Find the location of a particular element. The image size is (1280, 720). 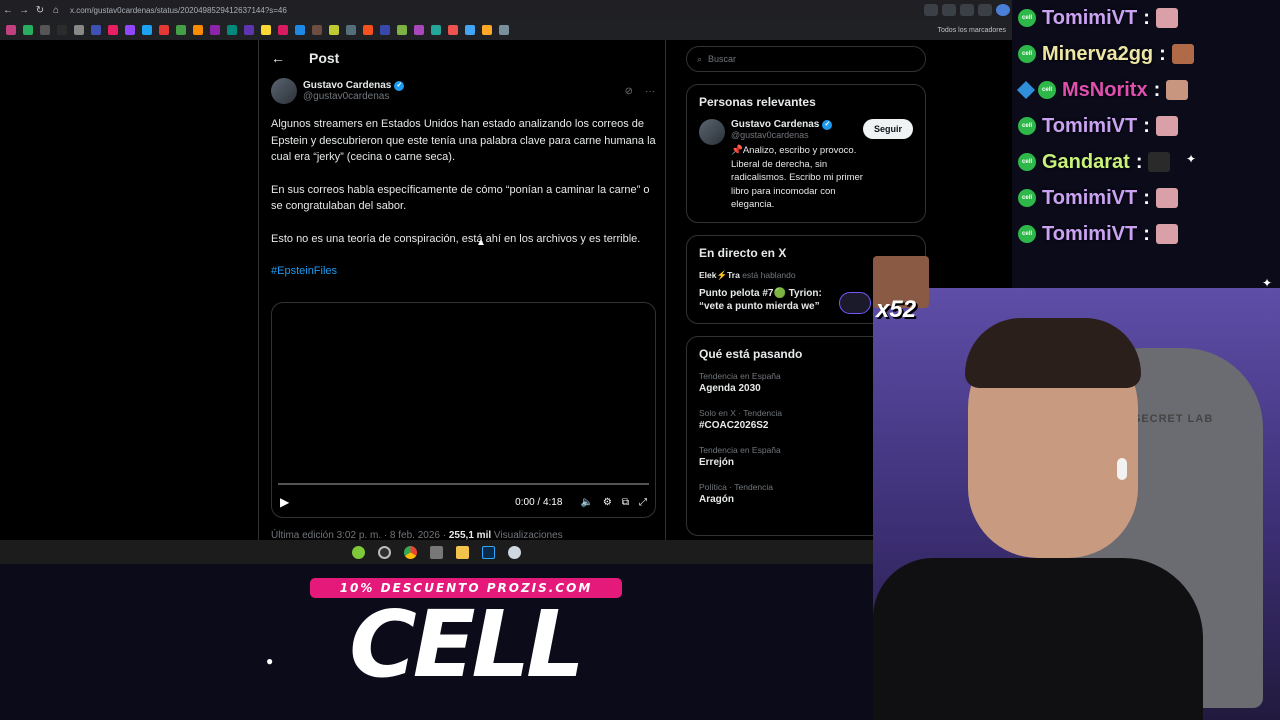

mouse-cursor-icon: ▲ is located at coordinates (481, 242).